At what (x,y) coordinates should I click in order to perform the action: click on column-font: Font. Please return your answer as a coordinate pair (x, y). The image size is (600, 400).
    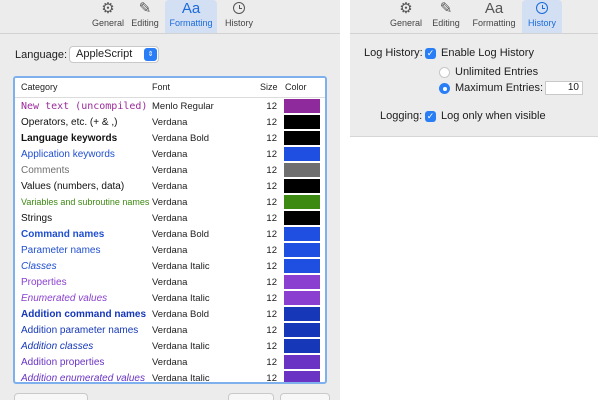
    Looking at the image, I should click on (161, 87).